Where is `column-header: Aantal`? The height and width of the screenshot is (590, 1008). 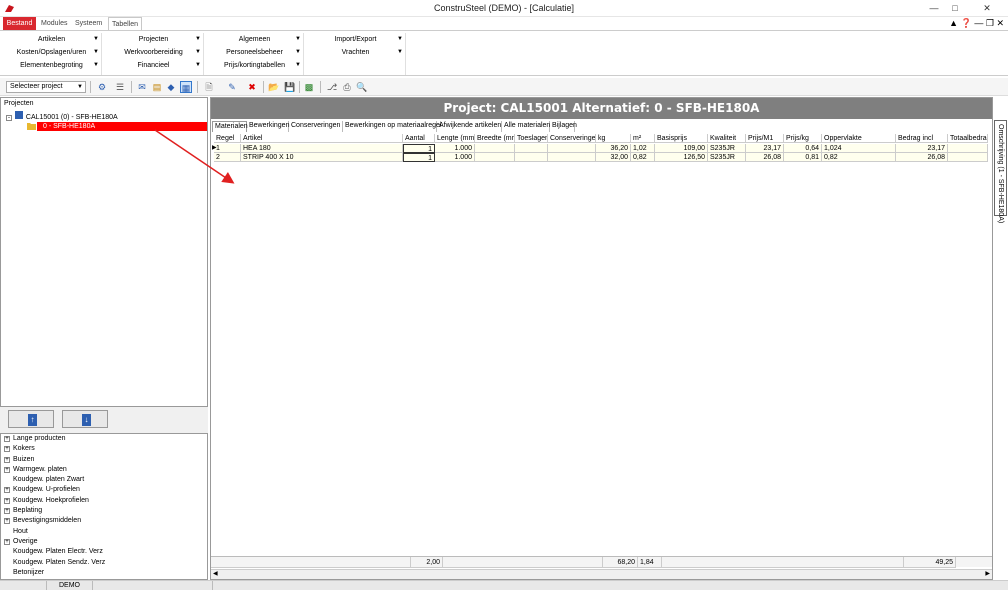 column-header: Aantal is located at coordinates (419, 138).